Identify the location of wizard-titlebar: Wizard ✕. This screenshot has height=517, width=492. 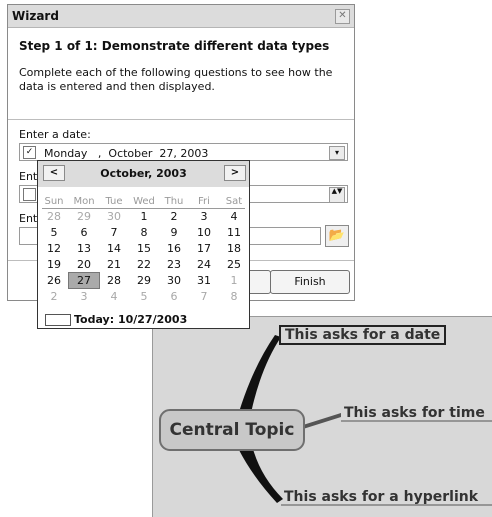
(181, 16).